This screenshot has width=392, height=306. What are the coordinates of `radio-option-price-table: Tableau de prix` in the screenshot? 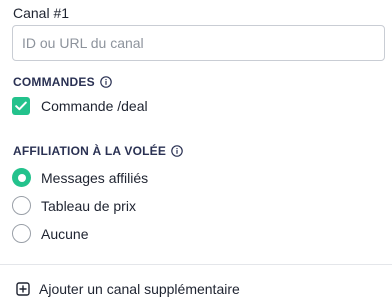 It's located at (74, 205).